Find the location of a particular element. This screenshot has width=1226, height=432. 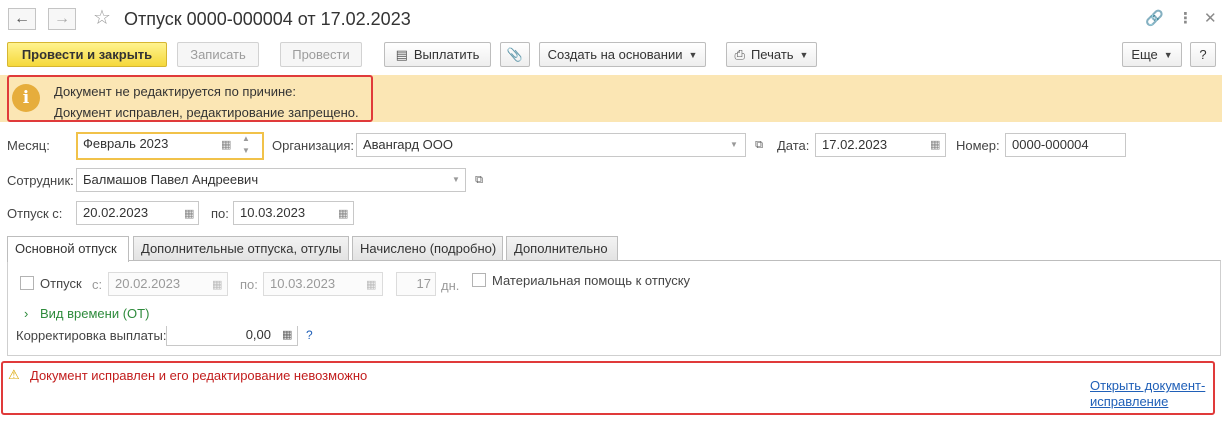

help-mark: ? is located at coordinates (309, 335).